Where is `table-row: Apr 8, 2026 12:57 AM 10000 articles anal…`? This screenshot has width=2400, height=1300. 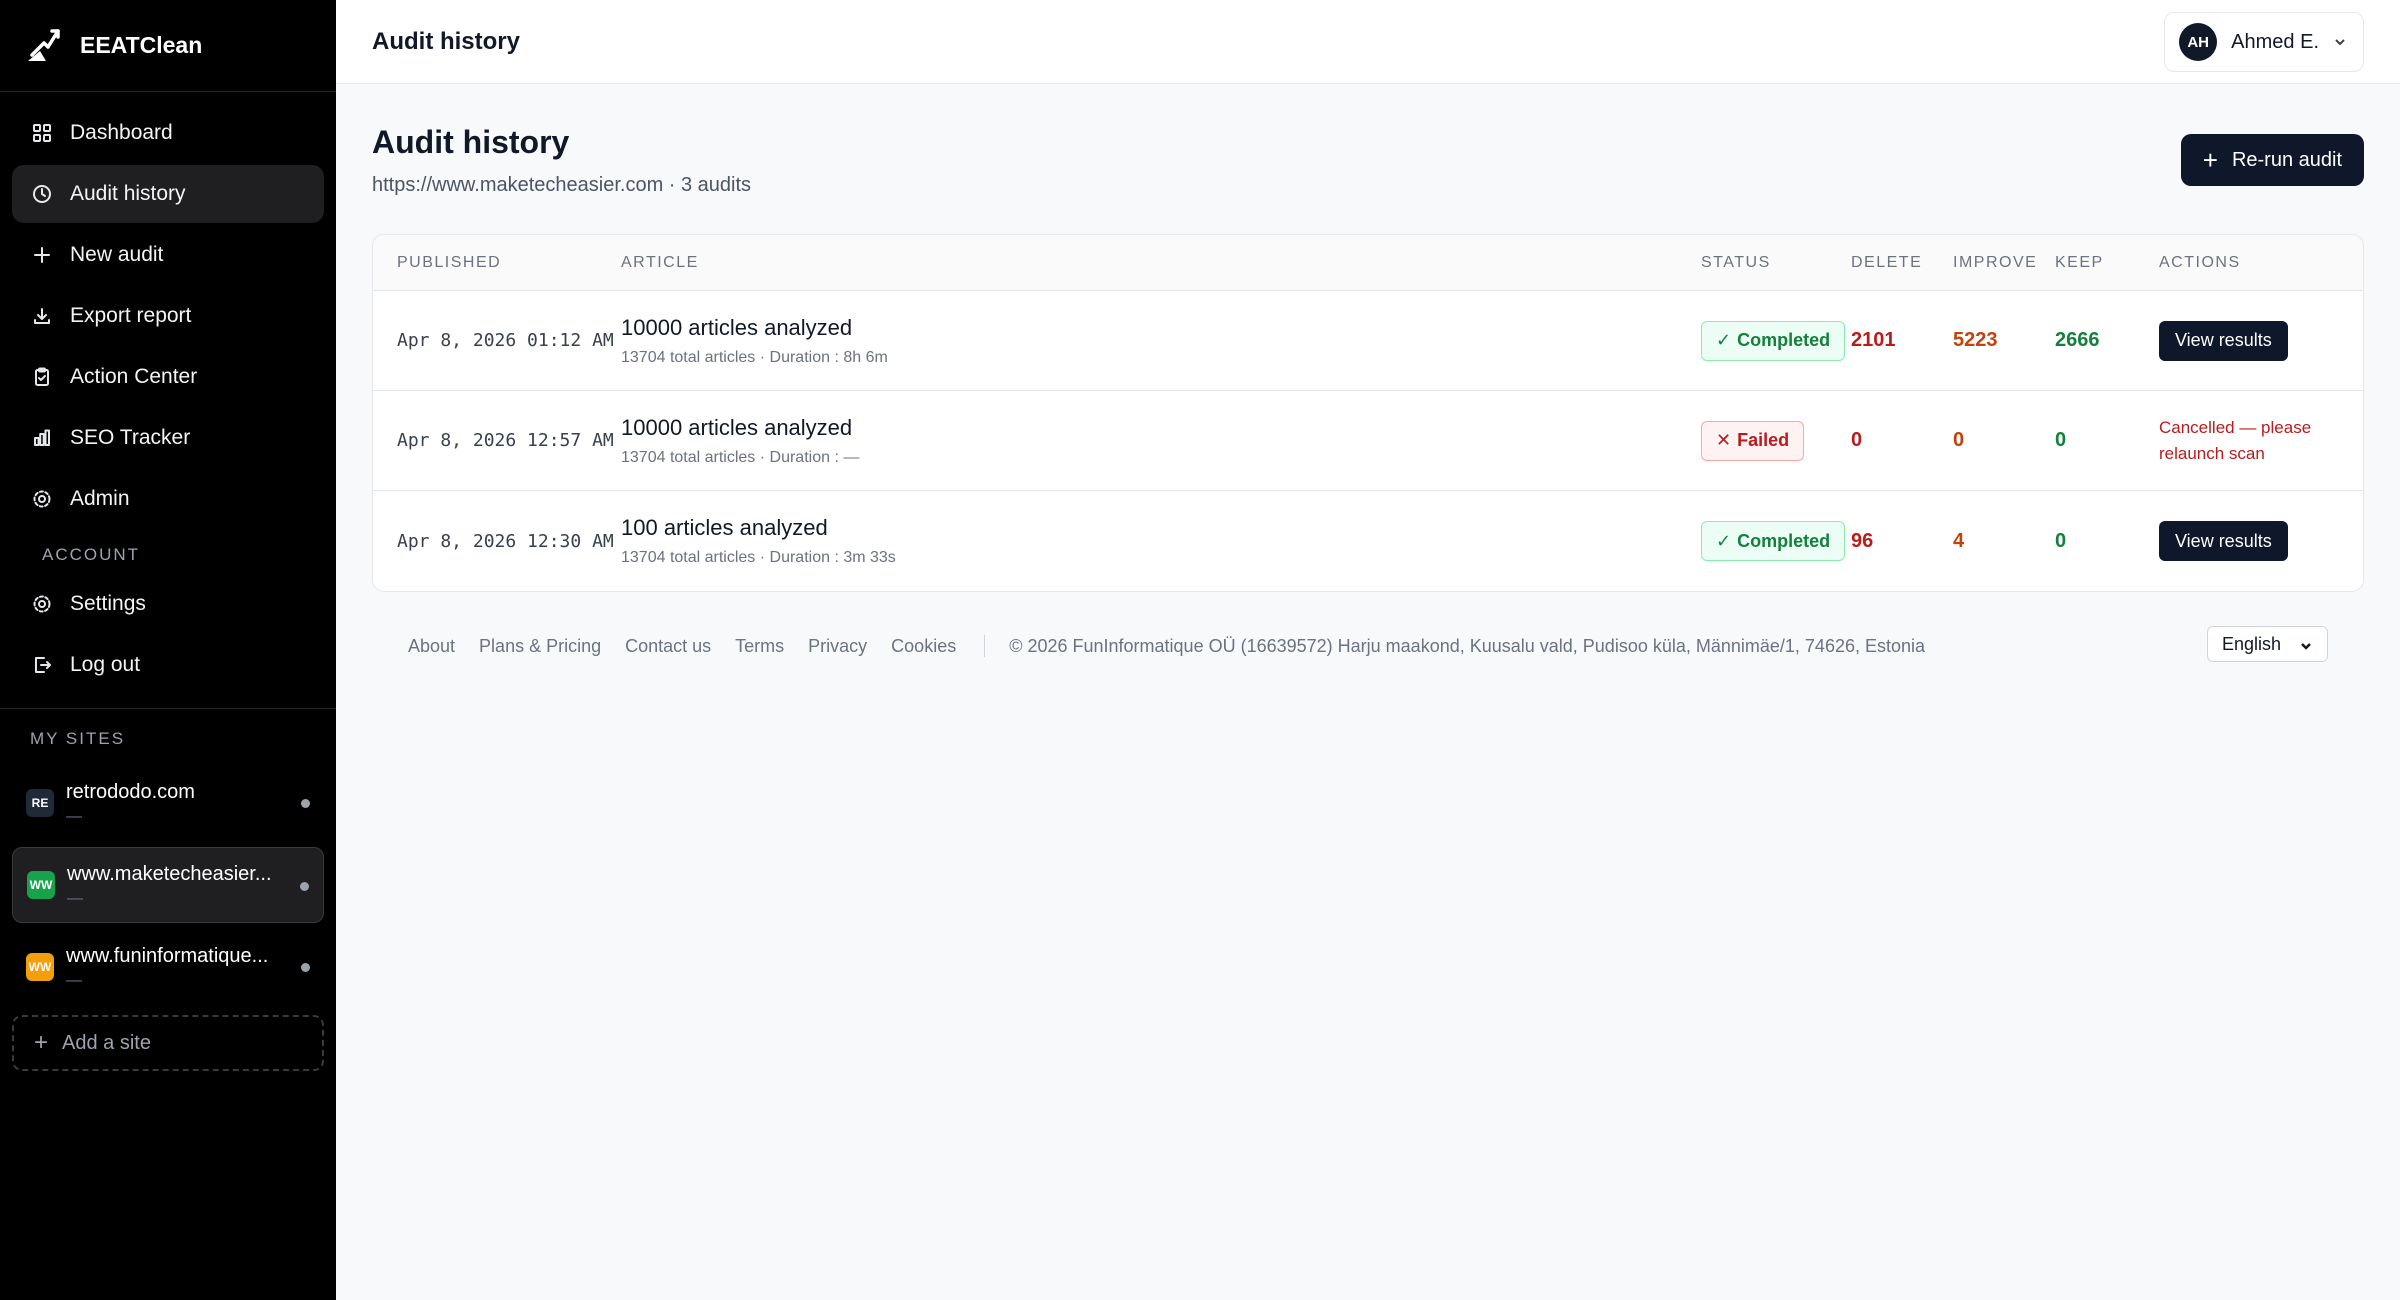 table-row: Apr 8, 2026 12:57 AM 10000 articles anal… is located at coordinates (1368, 441).